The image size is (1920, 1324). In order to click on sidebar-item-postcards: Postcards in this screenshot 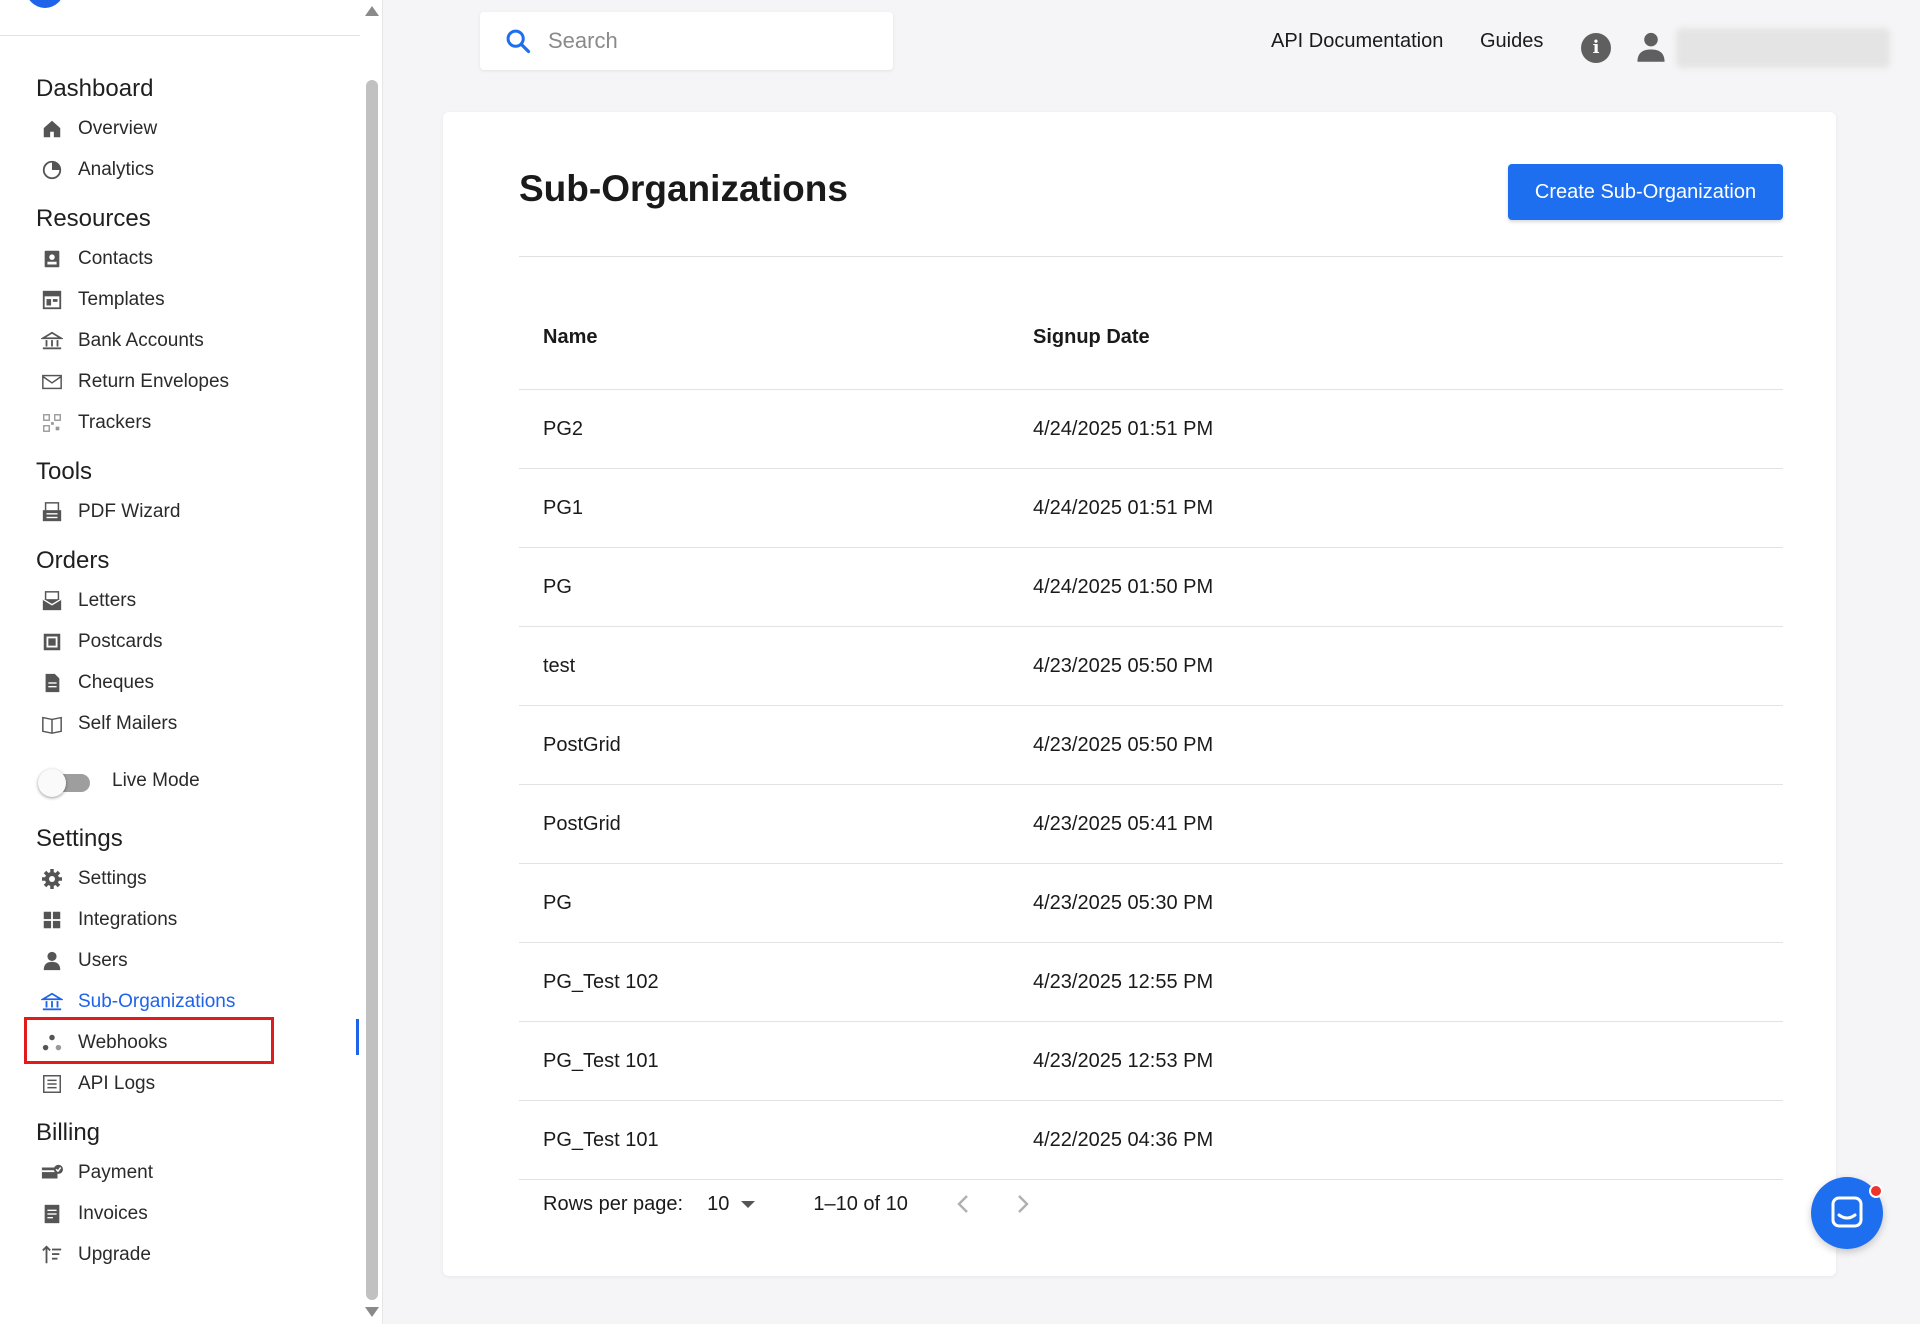, I will do `click(180, 641)`.